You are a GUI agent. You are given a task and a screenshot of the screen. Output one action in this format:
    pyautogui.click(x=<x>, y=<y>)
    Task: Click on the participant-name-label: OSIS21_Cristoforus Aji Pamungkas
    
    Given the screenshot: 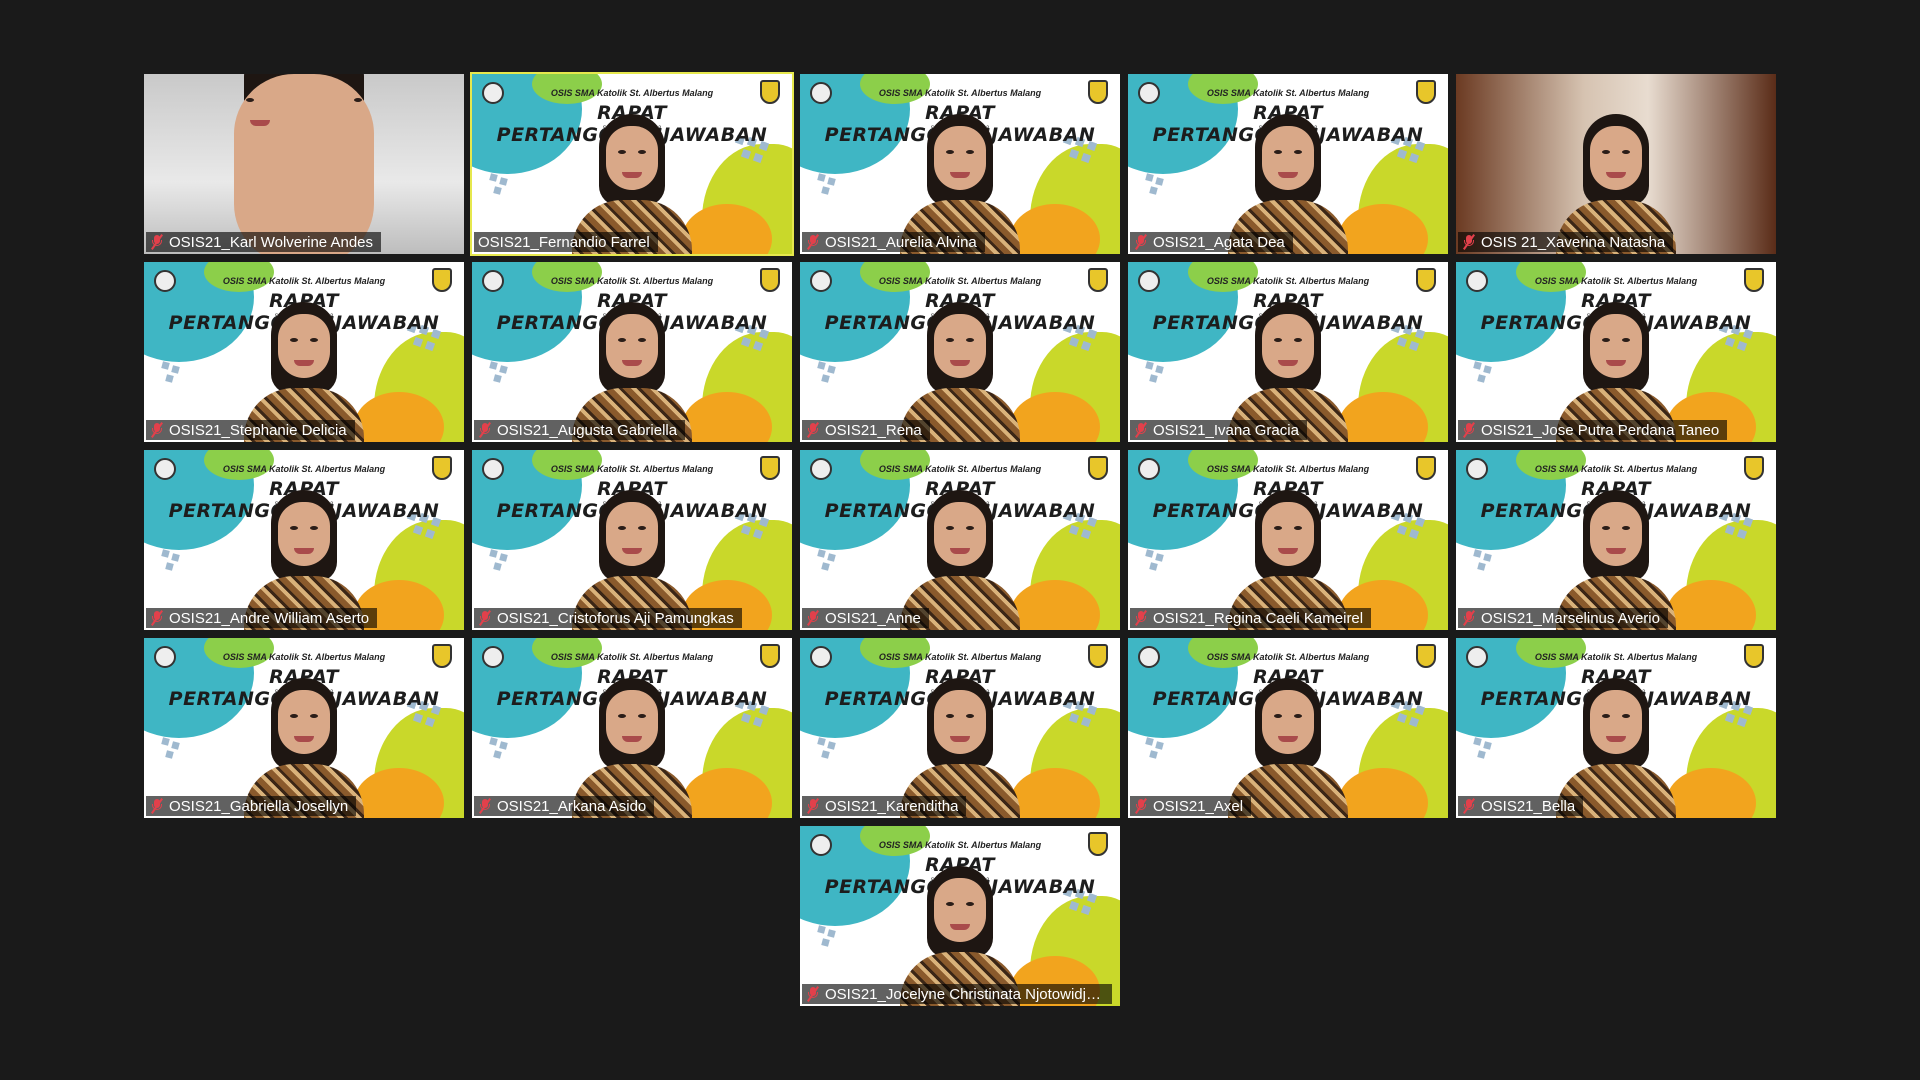 What is the action you would take?
    pyautogui.click(x=608, y=618)
    